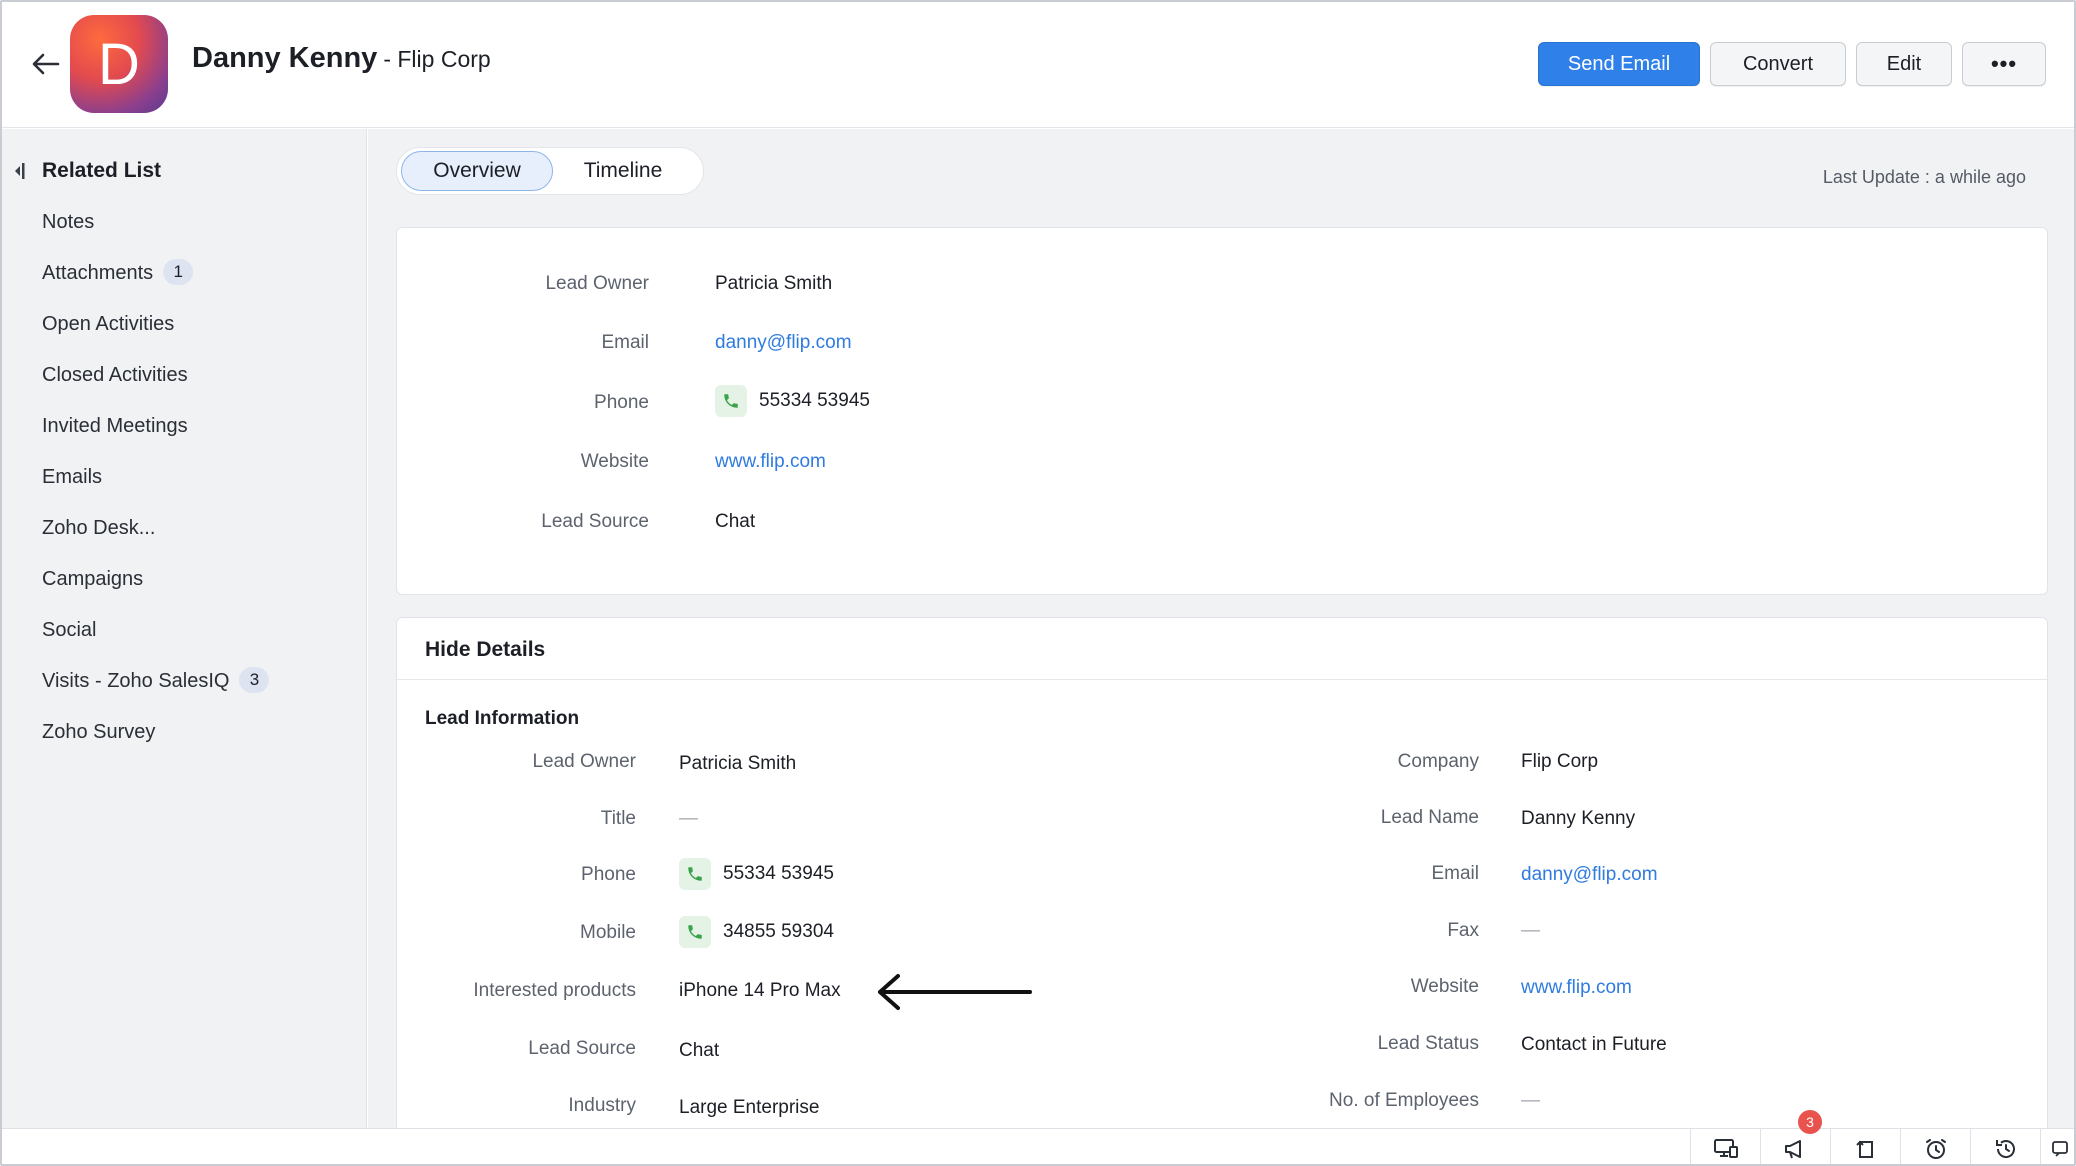  I want to click on sidebar-item-label: Social, so click(69, 630).